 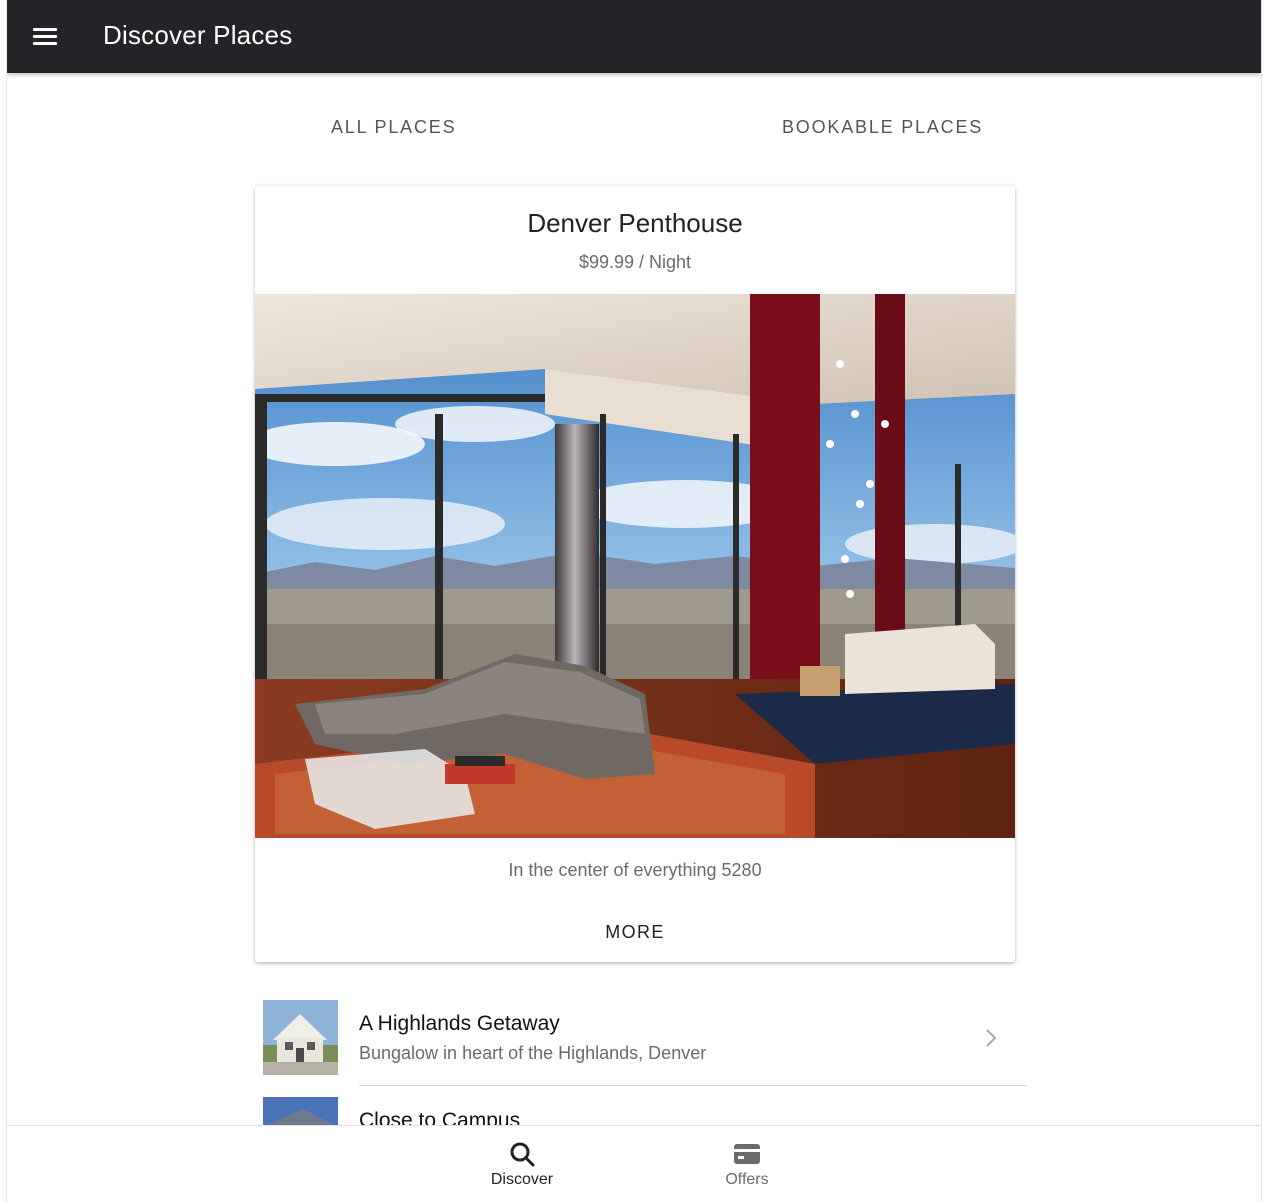 What do you see at coordinates (45, 36) in the screenshot?
I see `menu-icon` at bounding box center [45, 36].